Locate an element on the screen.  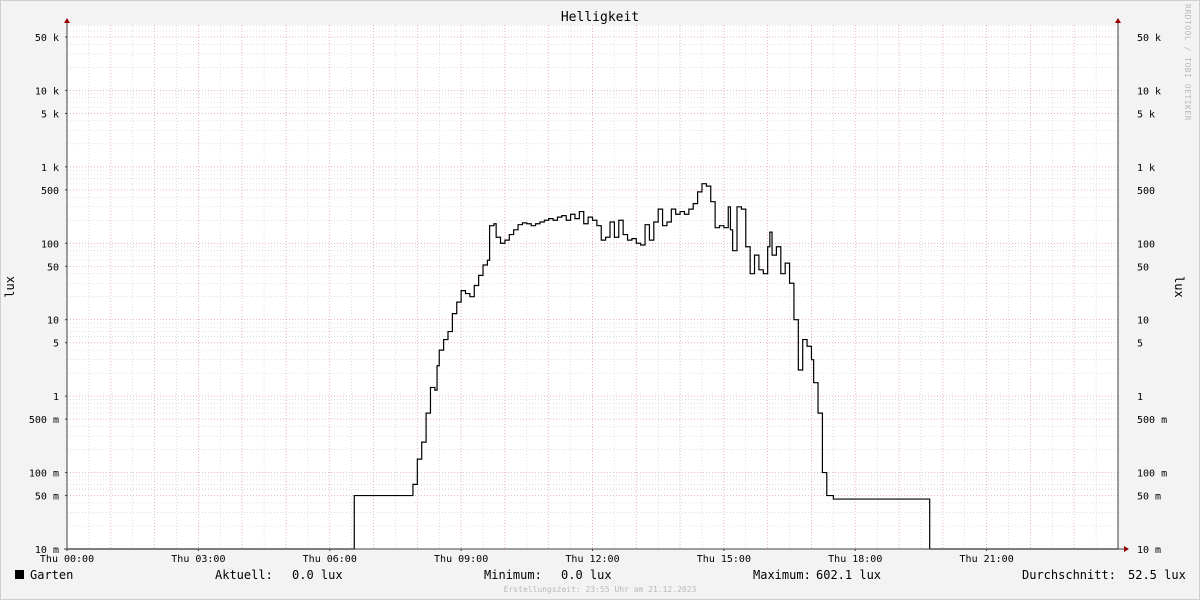
x-tick-label: Thu 00:00 is located at coordinates (67, 559).